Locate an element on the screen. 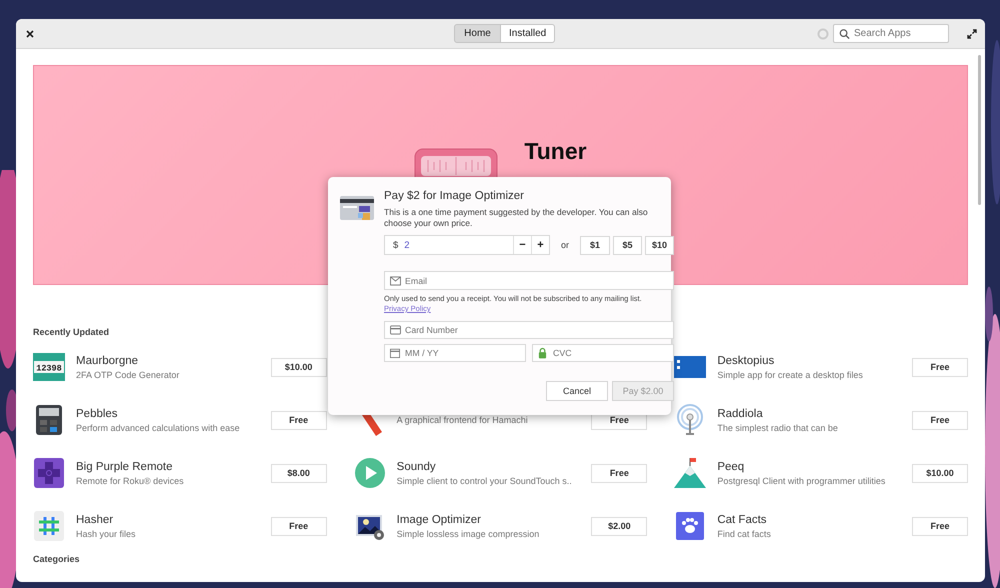 Image resolution: width=1000 pixels, height=588 pixels. app-name: Raddiola is located at coordinates (809, 414).